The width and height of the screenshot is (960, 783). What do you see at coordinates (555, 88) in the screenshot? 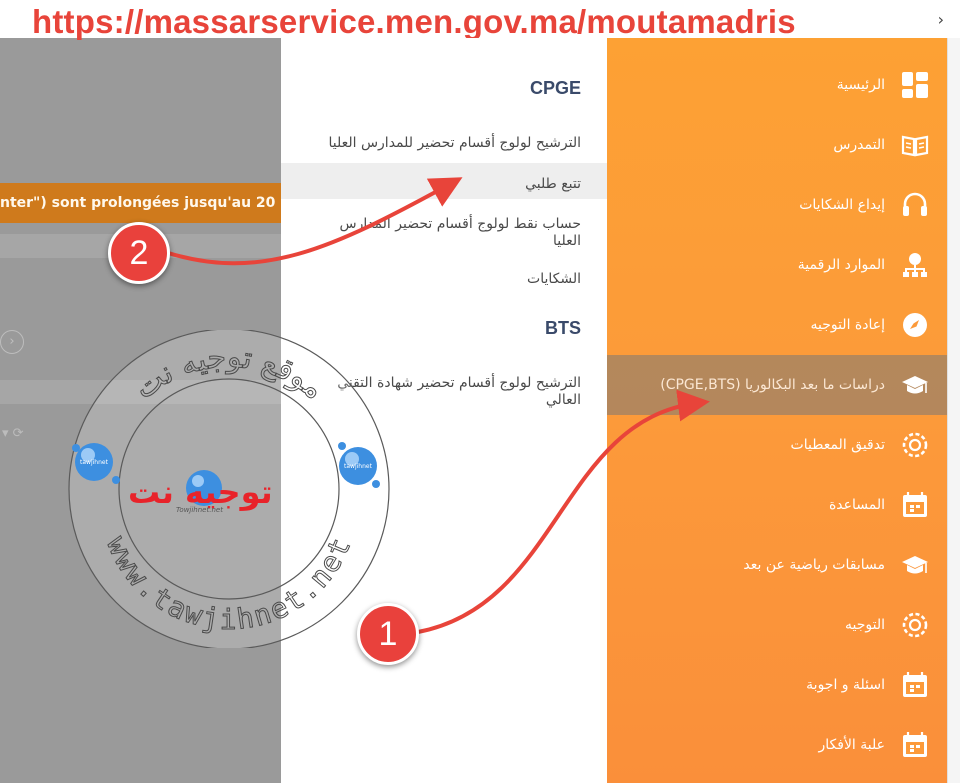
I see `submenu-section-title-cpge: CPGE` at bounding box center [555, 88].